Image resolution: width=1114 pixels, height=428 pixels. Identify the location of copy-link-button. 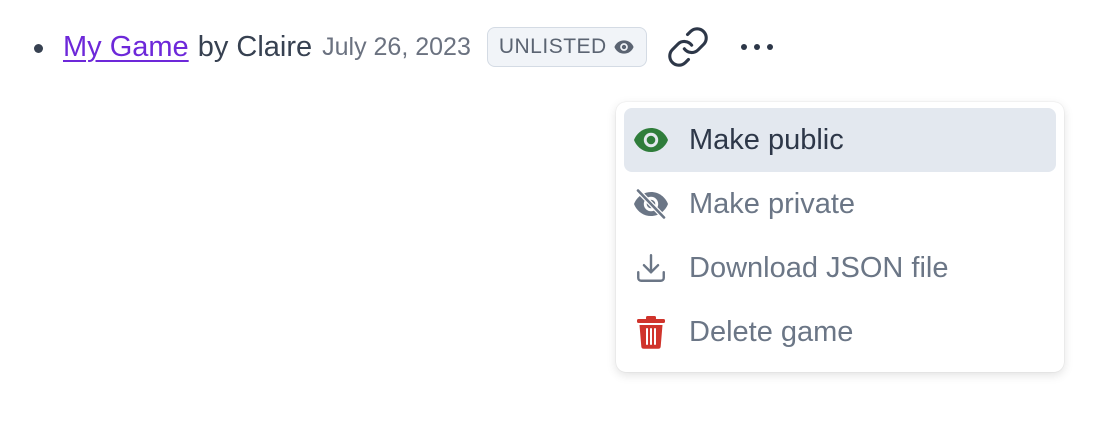
(688, 47).